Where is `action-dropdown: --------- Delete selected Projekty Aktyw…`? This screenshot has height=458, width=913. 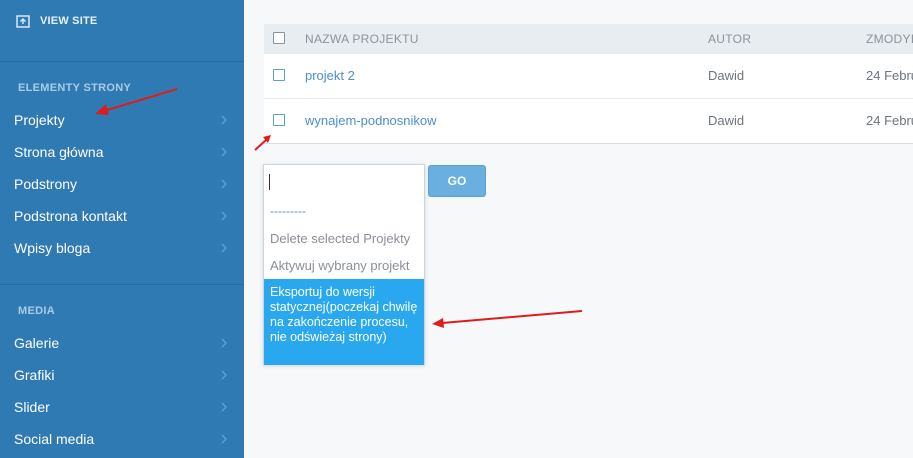
action-dropdown: --------- Delete selected Projekty Aktyw… is located at coordinates (344, 264).